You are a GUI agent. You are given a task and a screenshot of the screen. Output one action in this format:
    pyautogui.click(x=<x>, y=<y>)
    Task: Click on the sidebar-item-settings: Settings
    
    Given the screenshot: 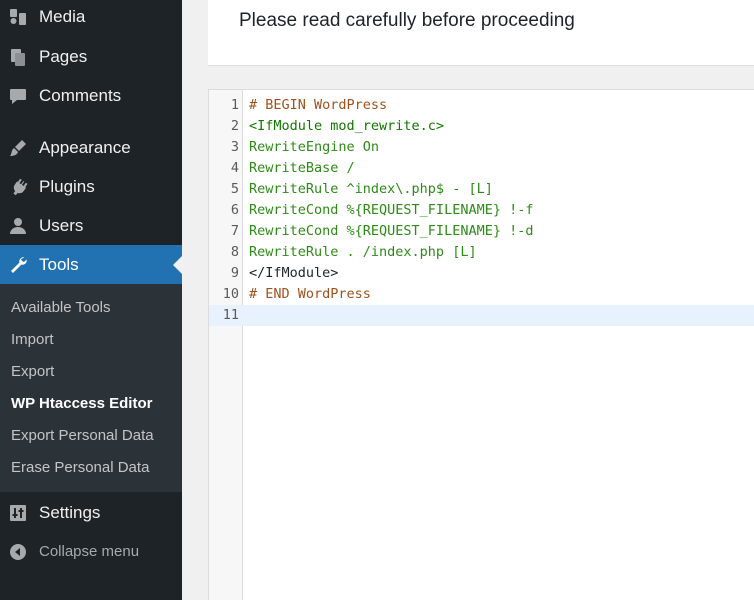 What is the action you would take?
    pyautogui.click(x=91, y=512)
    